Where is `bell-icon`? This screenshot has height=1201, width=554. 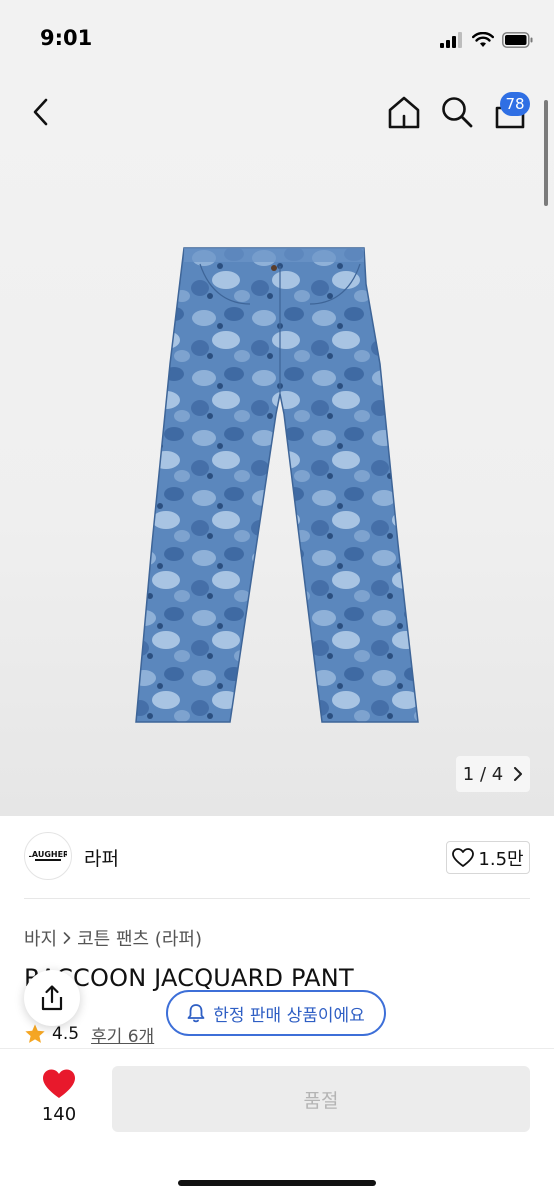 bell-icon is located at coordinates (196, 1013).